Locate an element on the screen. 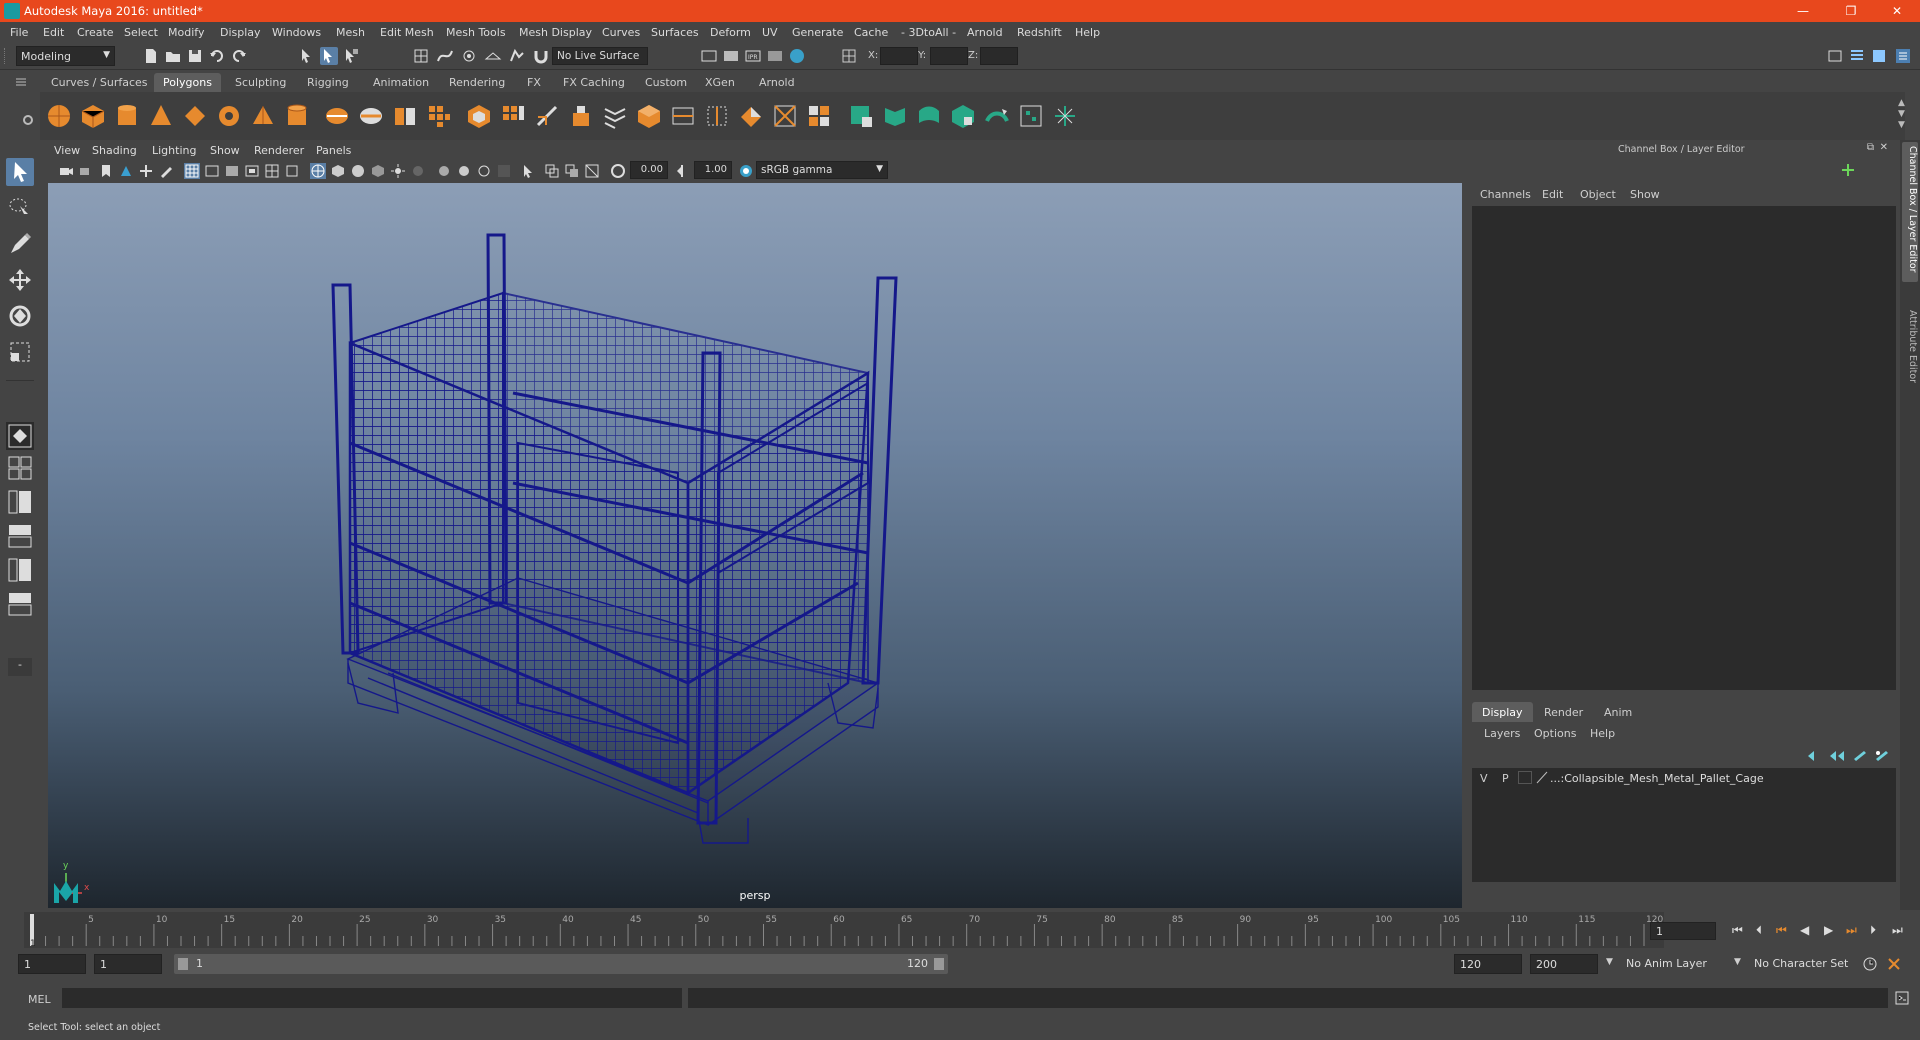 This screenshot has width=1920, height=1040. default-material-icon is located at coordinates (358, 171).